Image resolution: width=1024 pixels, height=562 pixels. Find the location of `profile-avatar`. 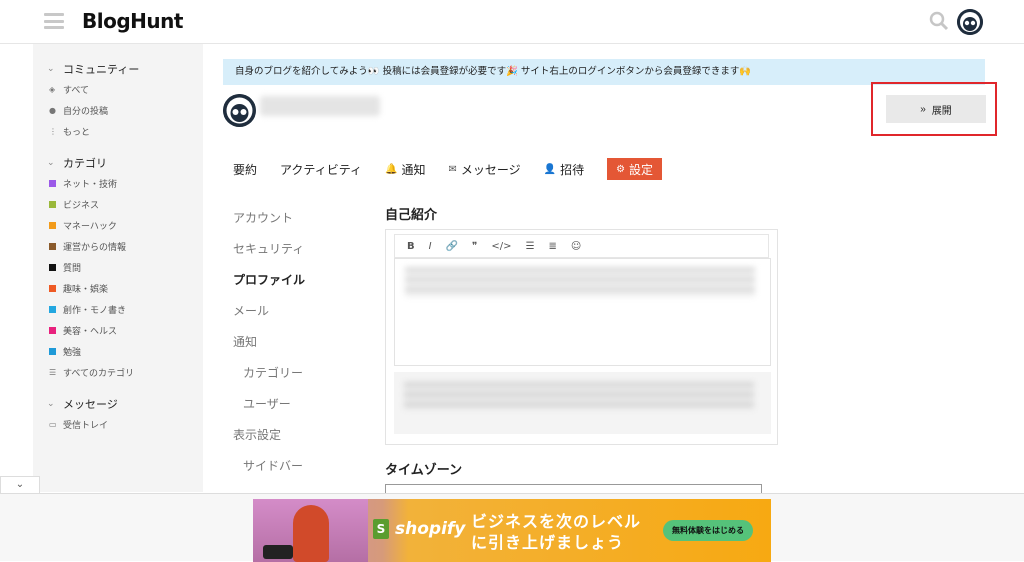

profile-avatar is located at coordinates (239, 110).